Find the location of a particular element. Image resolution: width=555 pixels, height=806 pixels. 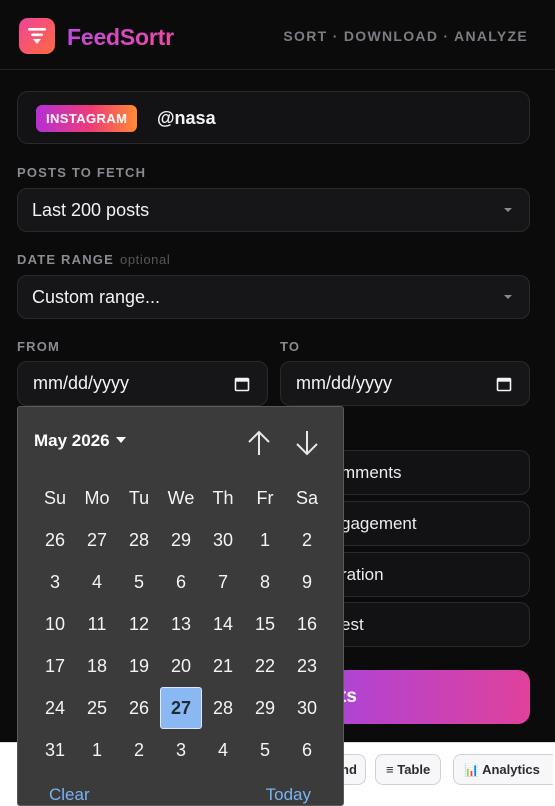

from-date-input: mm/dd/yyyy is located at coordinates (142, 383).